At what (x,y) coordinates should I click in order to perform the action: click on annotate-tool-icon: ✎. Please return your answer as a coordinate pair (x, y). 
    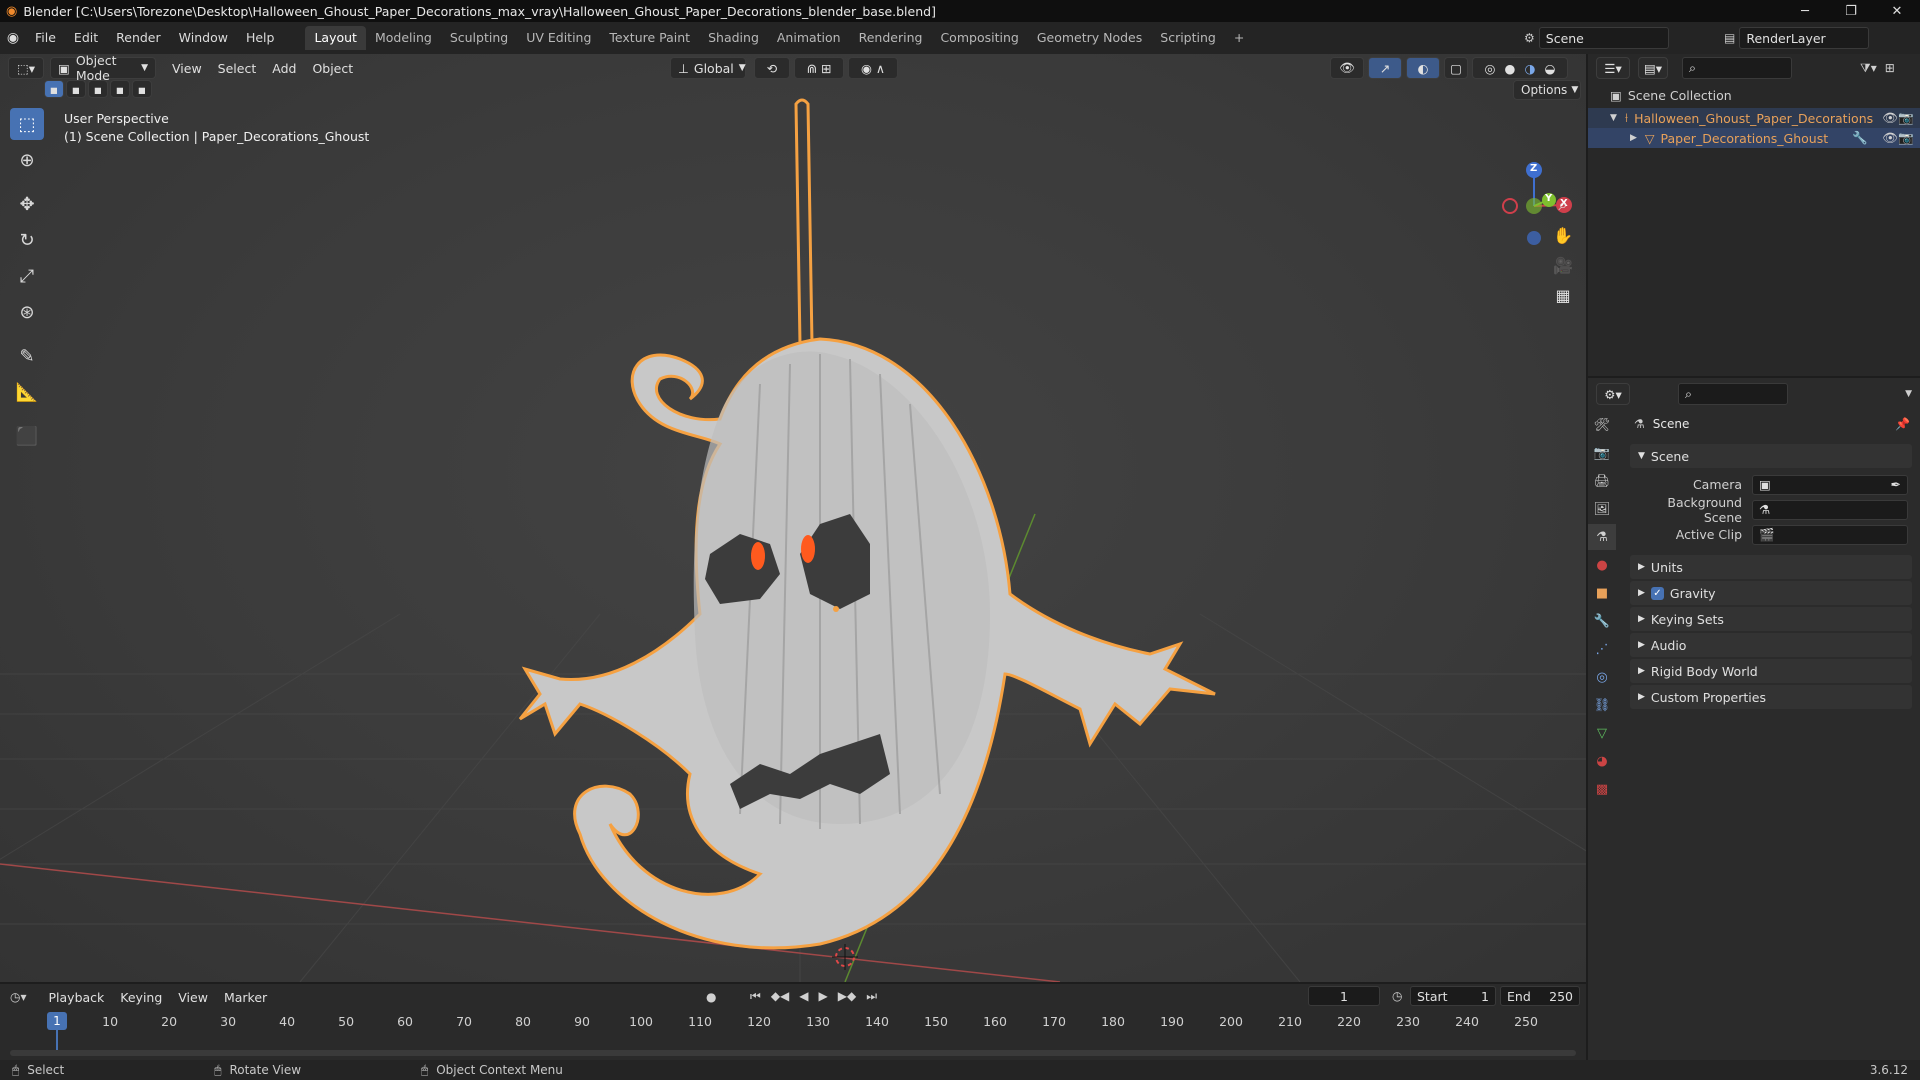
    Looking at the image, I should click on (27, 356).